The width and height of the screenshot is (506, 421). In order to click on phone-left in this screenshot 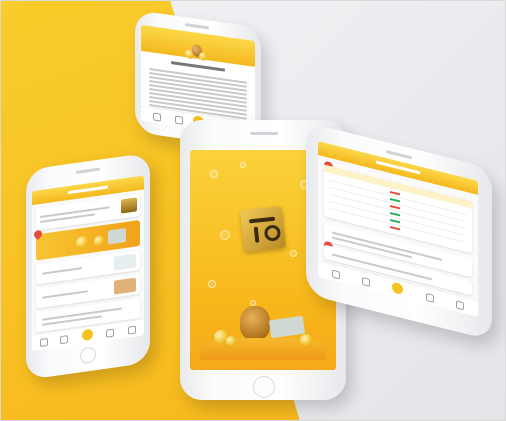, I will do `click(88, 266)`.